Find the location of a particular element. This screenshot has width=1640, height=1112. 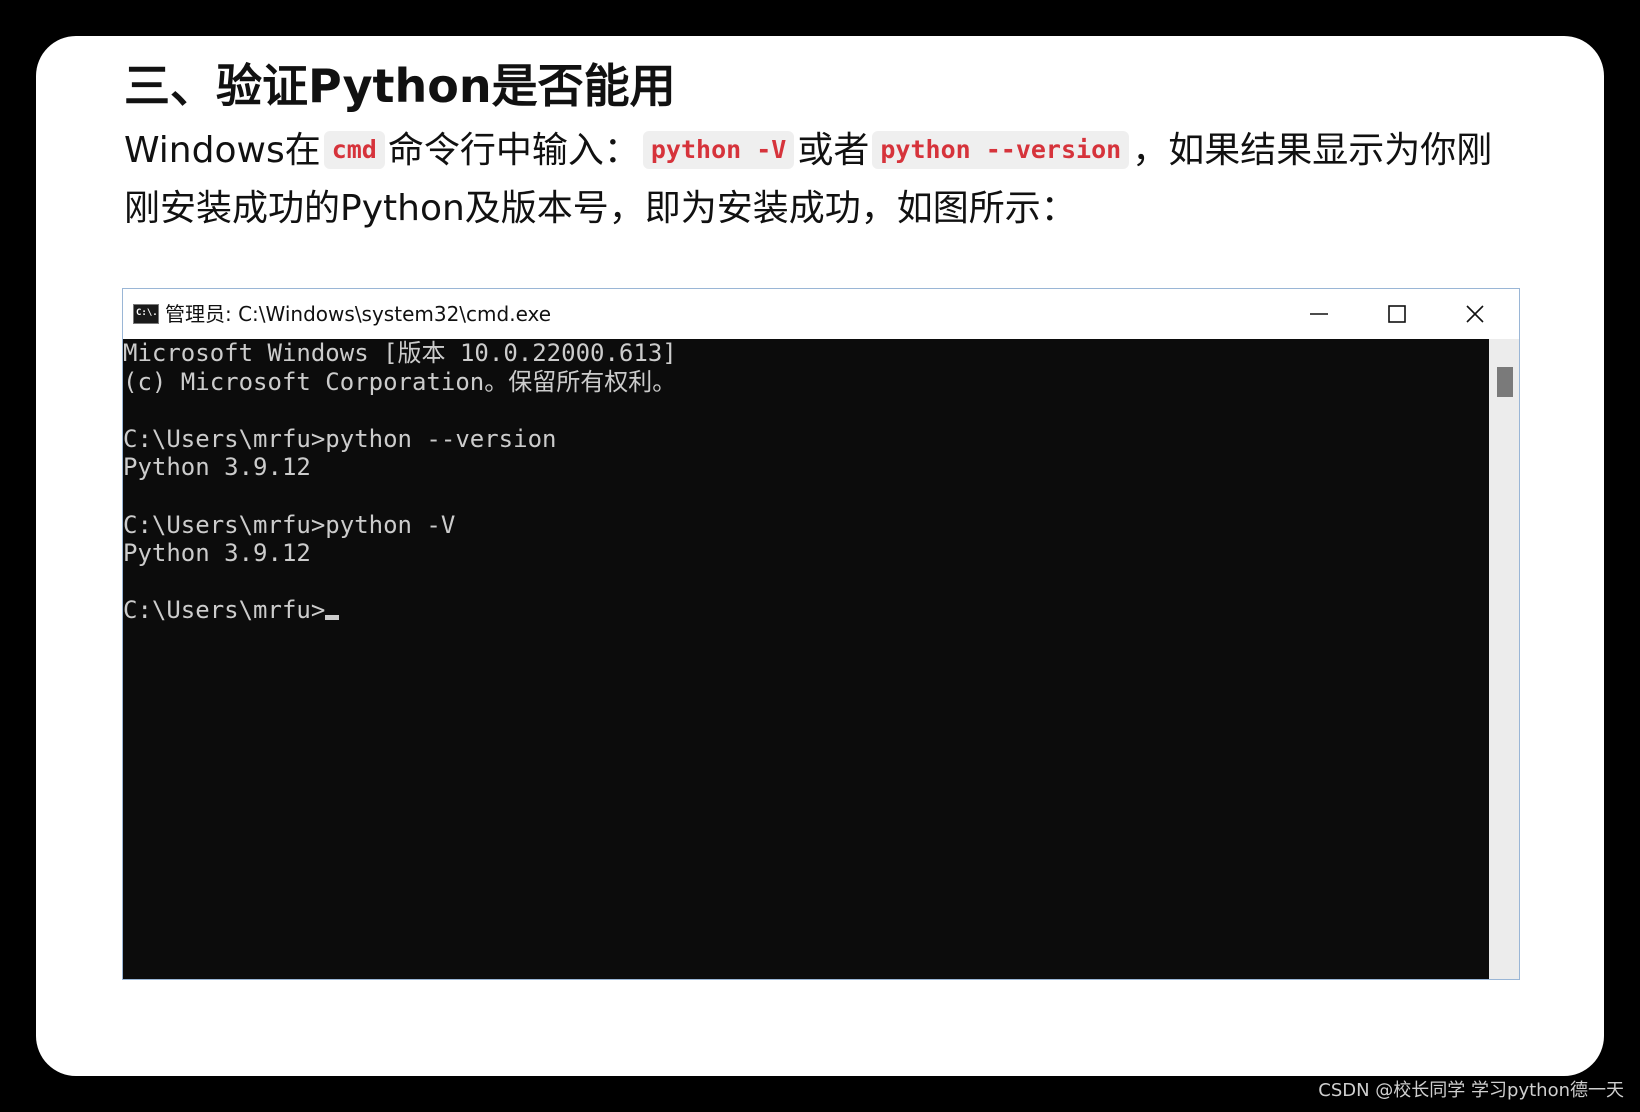

cmd-icon: C:\. is located at coordinates (146, 314).